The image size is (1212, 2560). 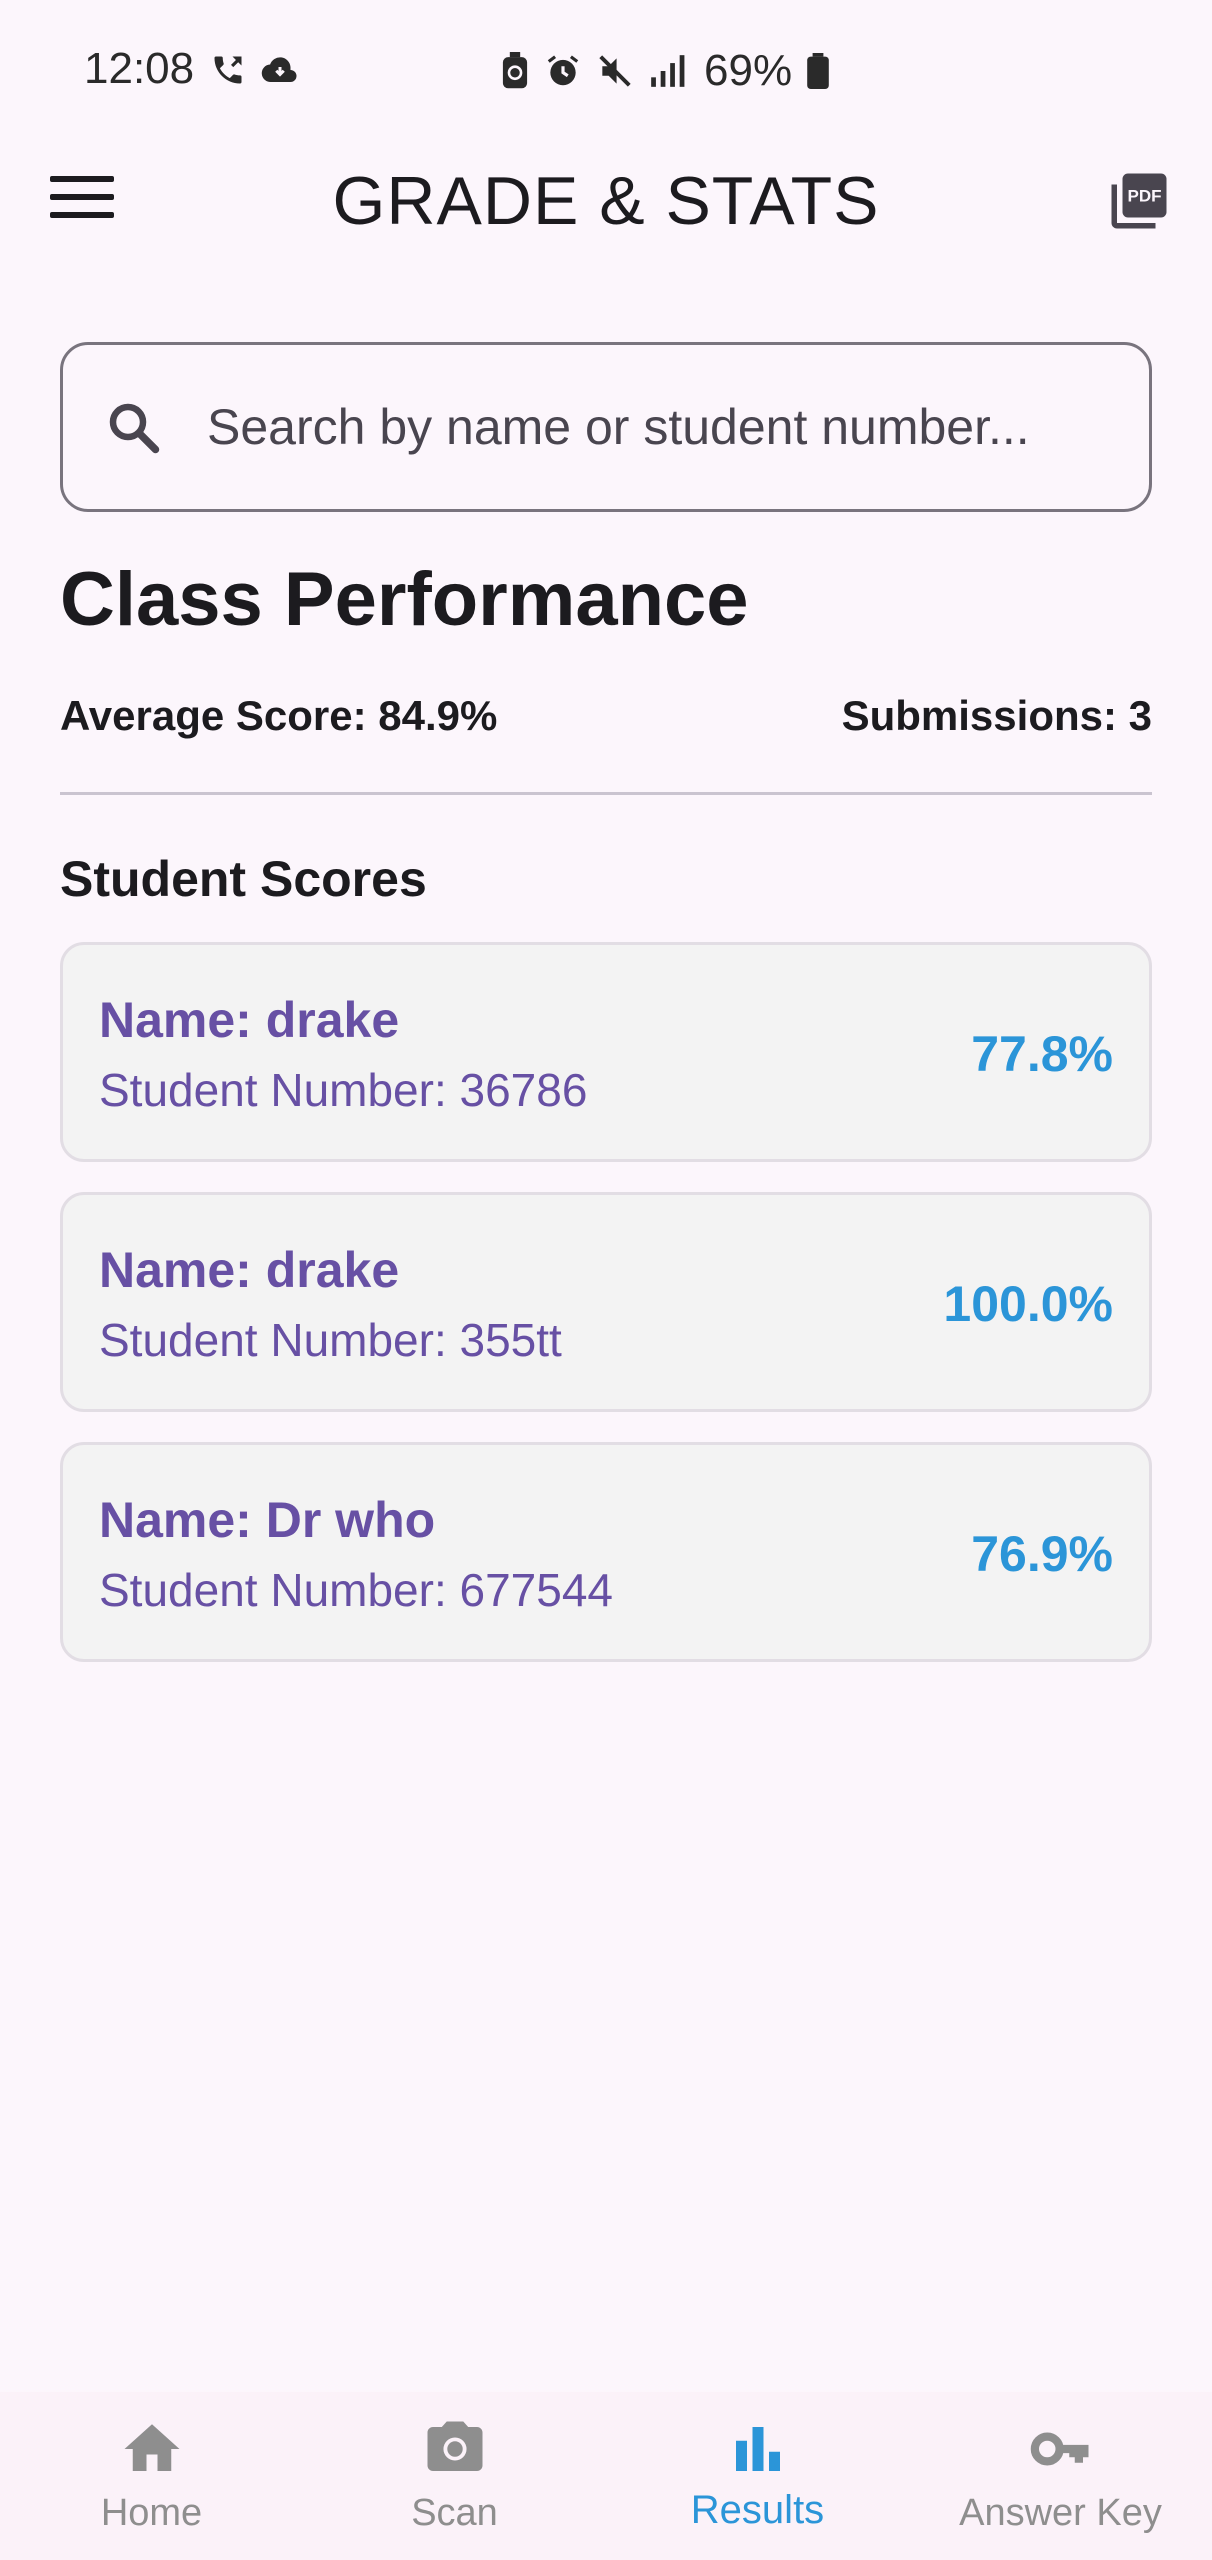 What do you see at coordinates (615, 71) in the screenshot?
I see `mute-icon` at bounding box center [615, 71].